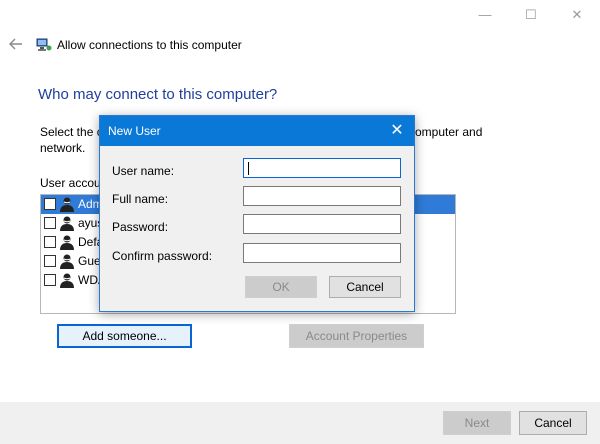 The width and height of the screenshot is (600, 444). I want to click on maximize-icon: ☐, so click(531, 14).